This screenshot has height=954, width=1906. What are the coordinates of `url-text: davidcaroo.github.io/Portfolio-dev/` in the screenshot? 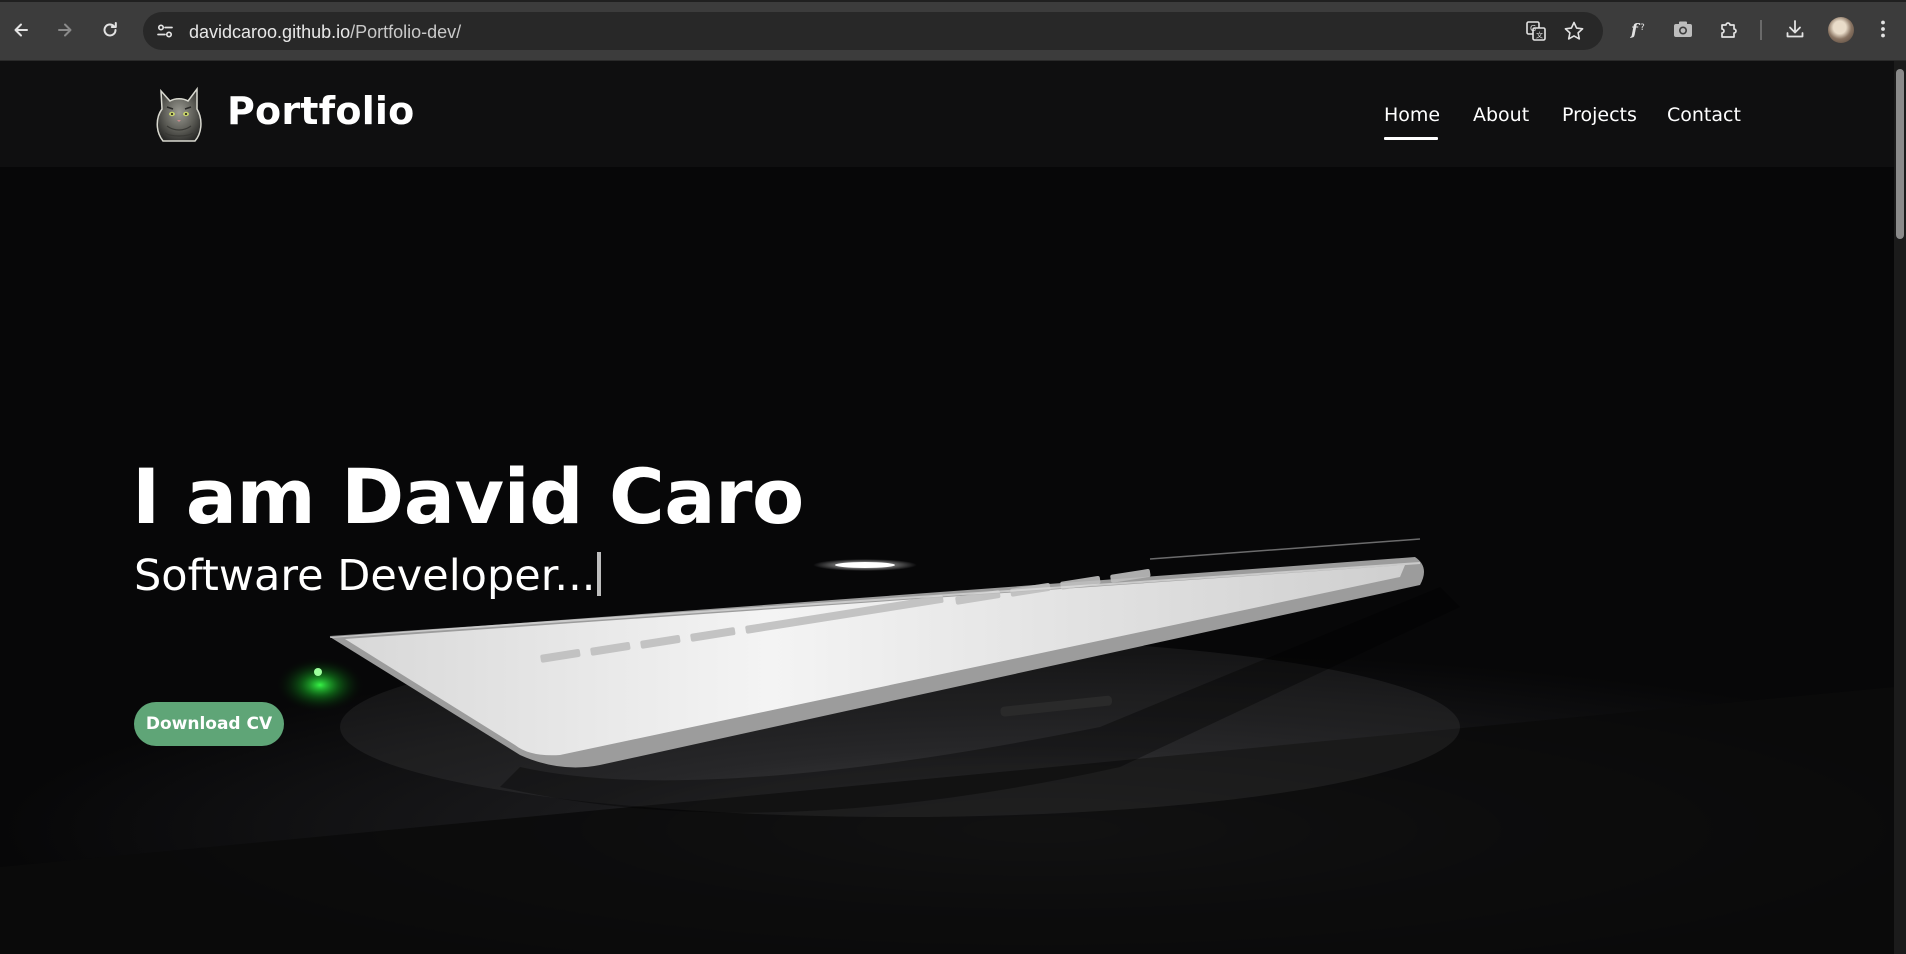 It's located at (325, 32).